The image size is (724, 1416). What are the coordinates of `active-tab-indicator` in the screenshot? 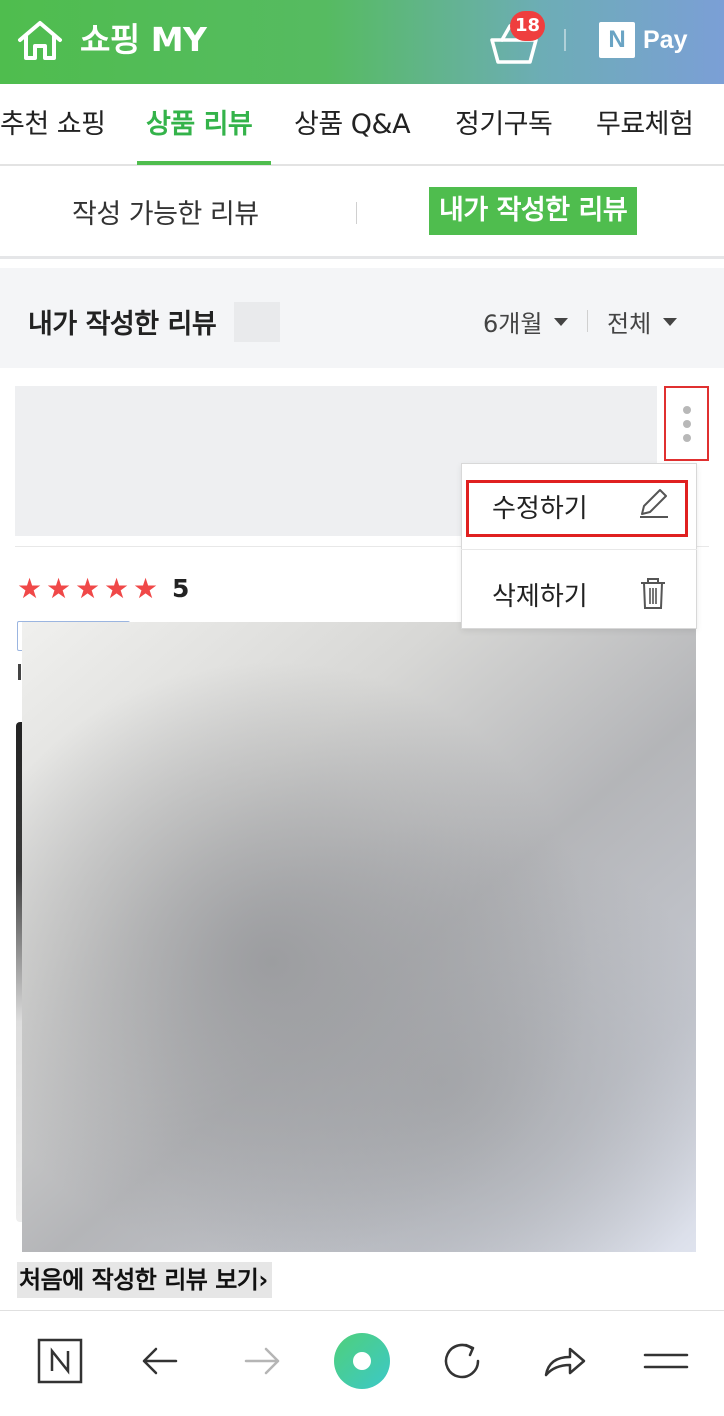 It's located at (204, 163).